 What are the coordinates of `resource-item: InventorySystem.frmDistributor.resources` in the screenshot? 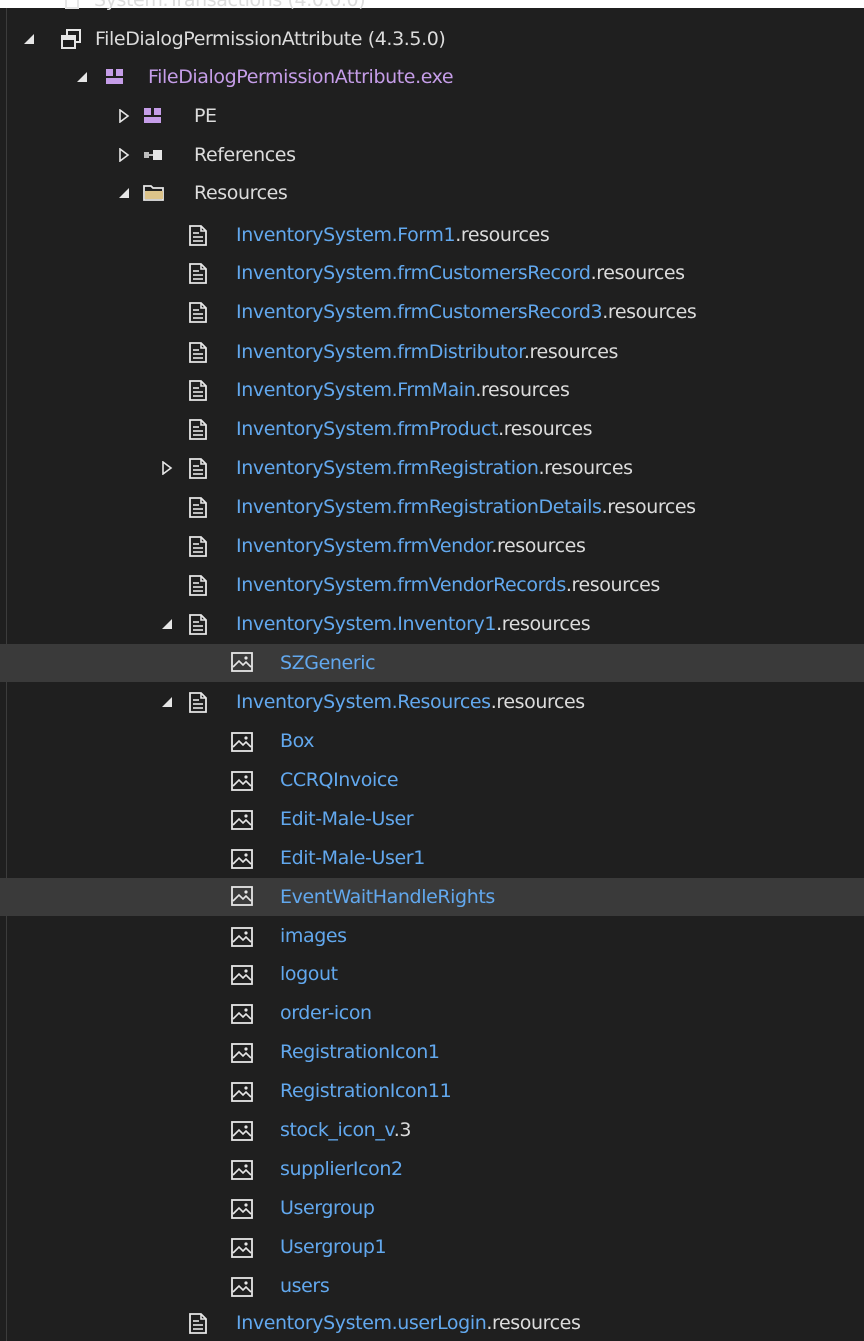 It's located at (432, 351).